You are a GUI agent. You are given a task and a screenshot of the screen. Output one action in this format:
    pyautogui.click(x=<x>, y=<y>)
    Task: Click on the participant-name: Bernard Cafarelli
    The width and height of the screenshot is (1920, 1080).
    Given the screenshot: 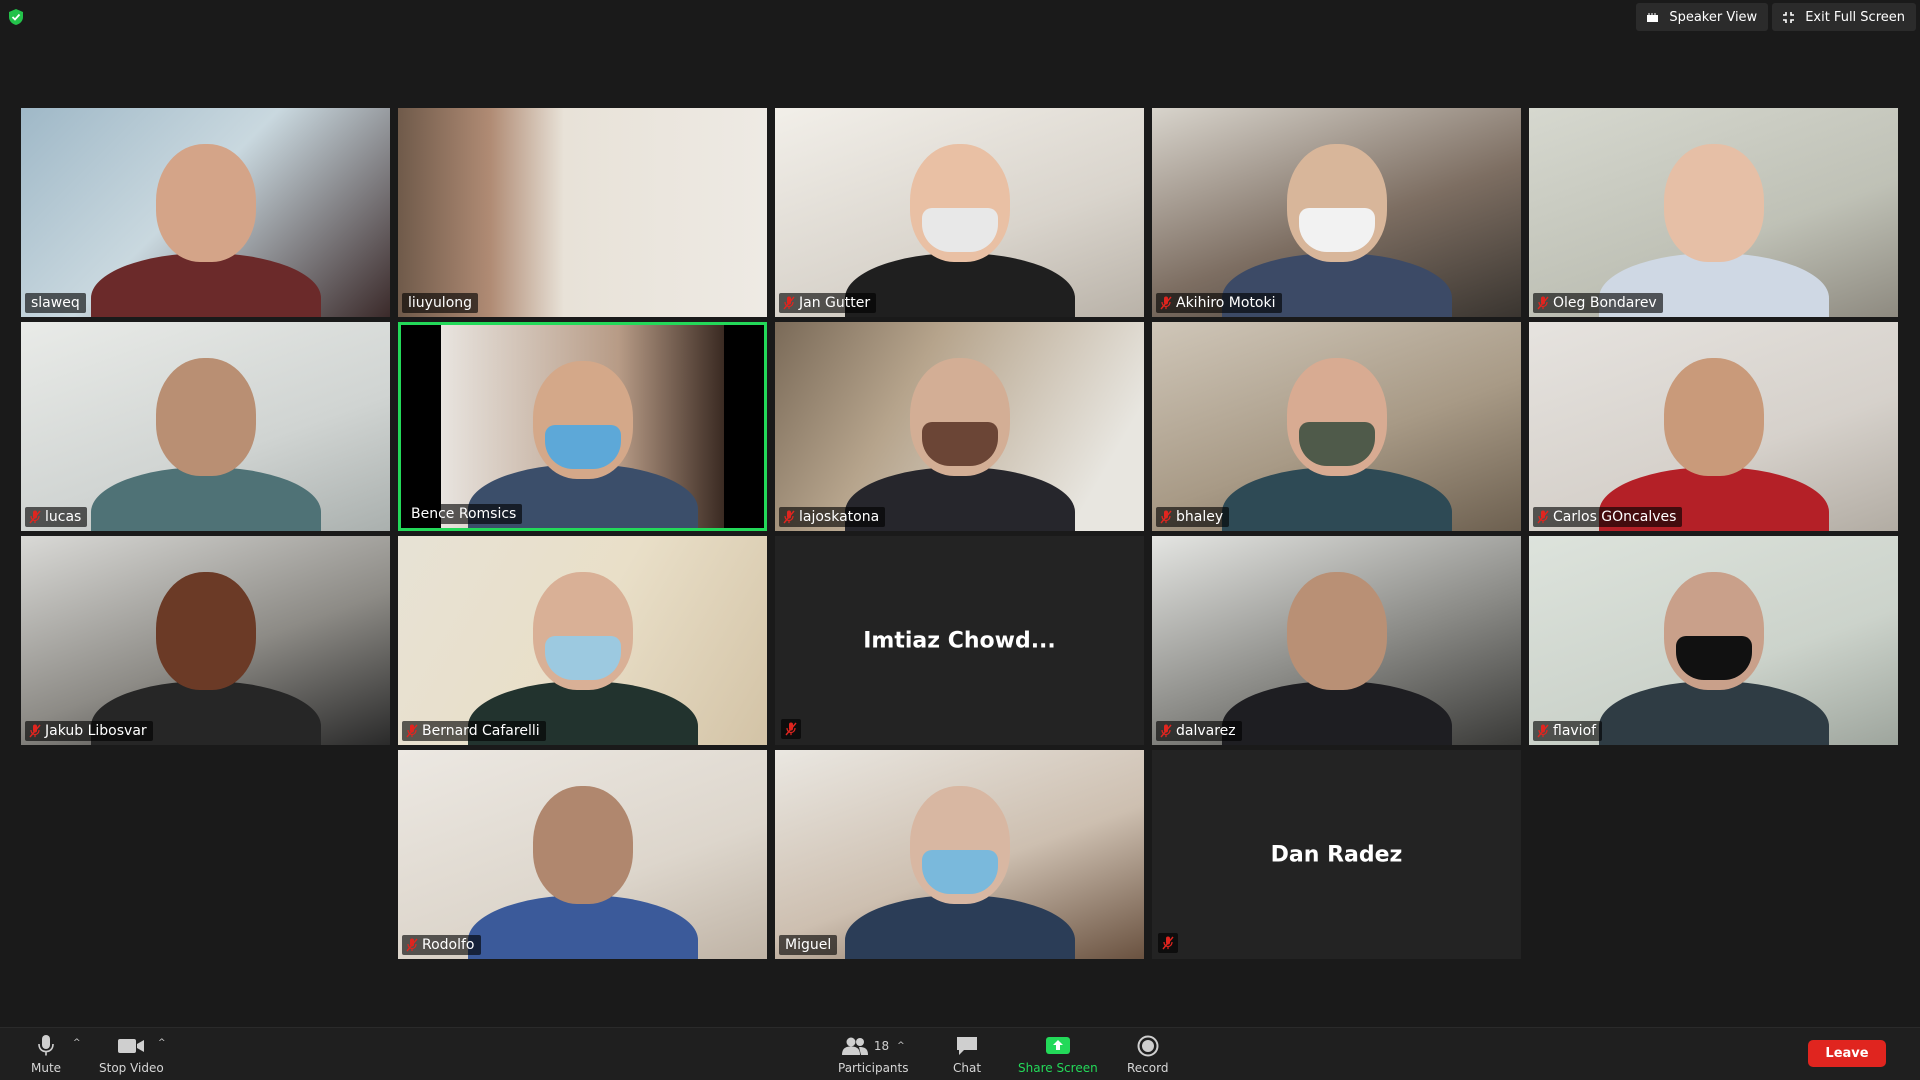 What is the action you would take?
    pyautogui.click(x=481, y=731)
    